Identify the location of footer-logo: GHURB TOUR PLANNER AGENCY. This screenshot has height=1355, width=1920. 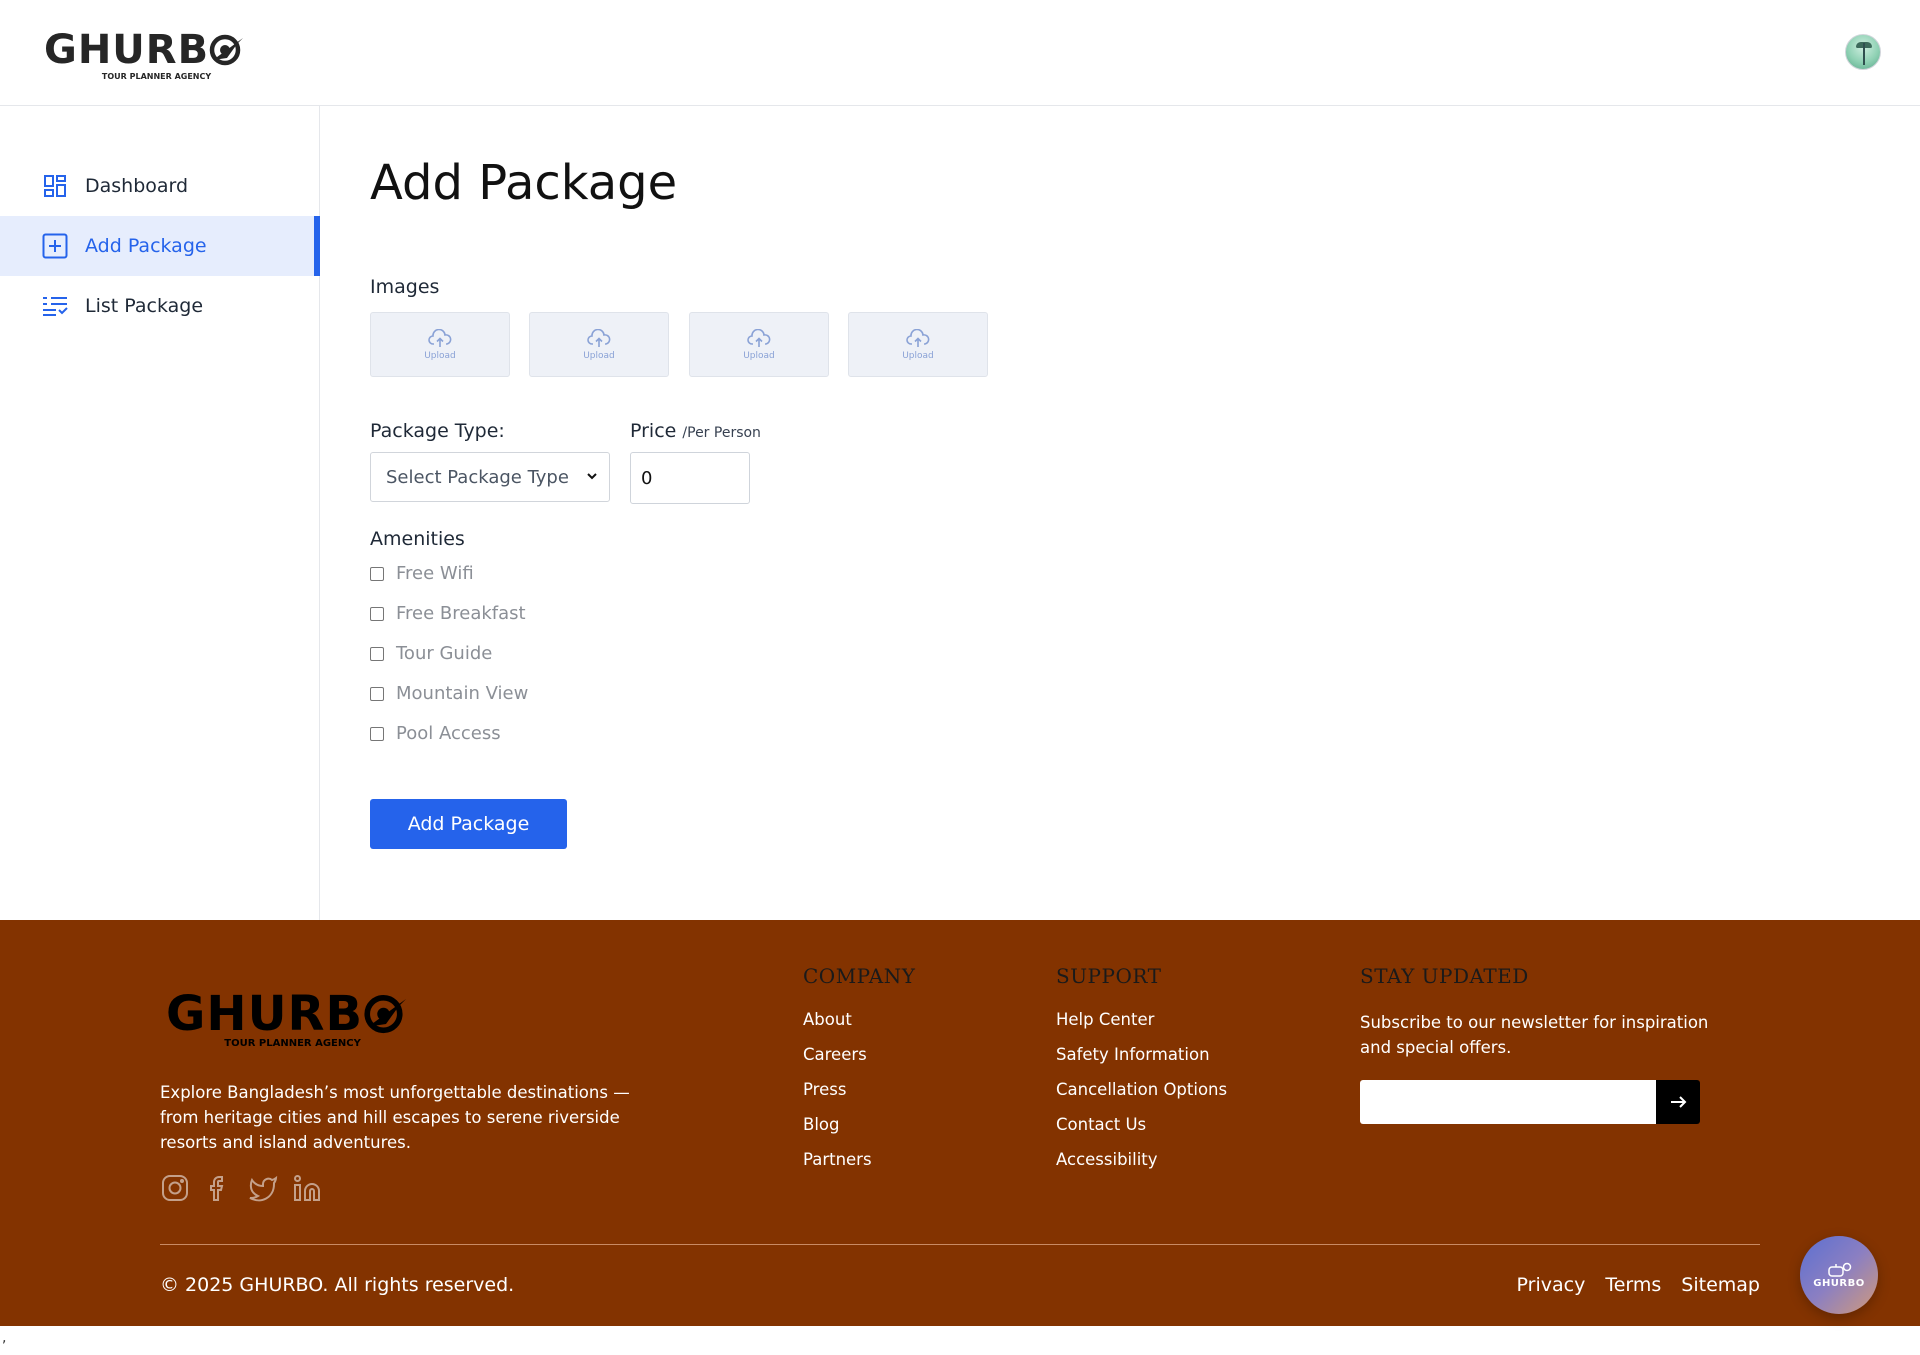
(287, 1019).